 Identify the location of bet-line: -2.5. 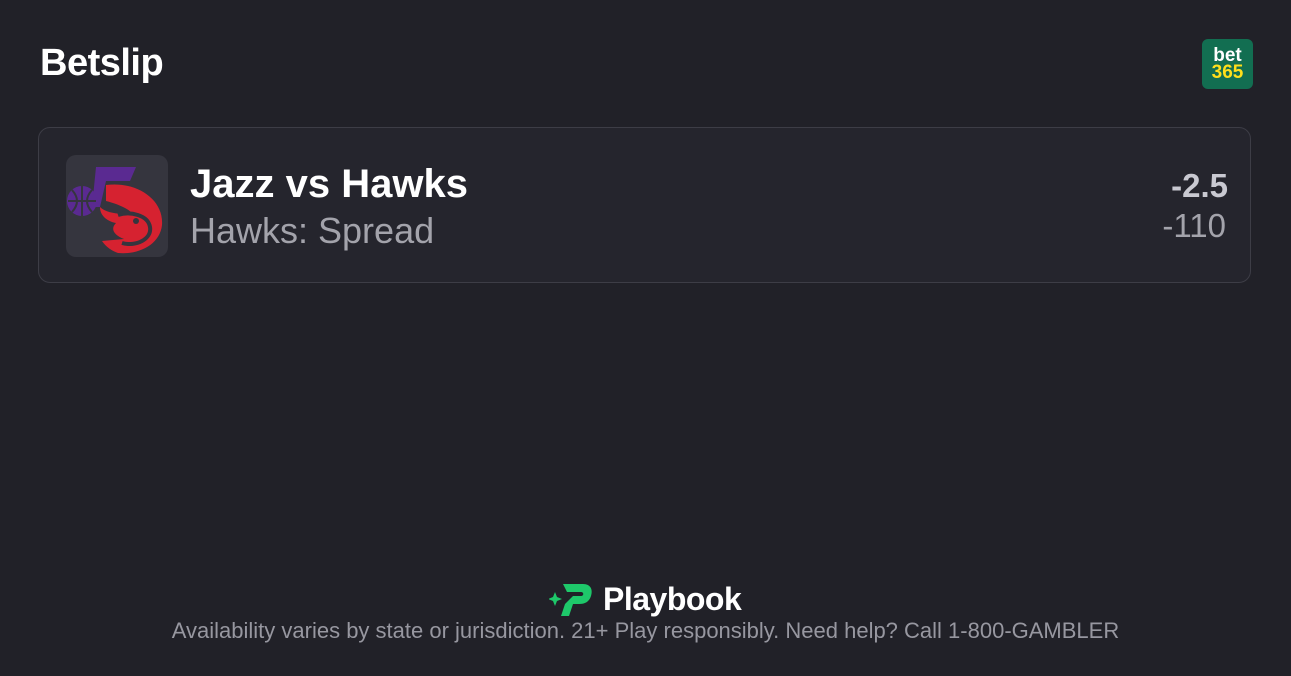
(1199, 185).